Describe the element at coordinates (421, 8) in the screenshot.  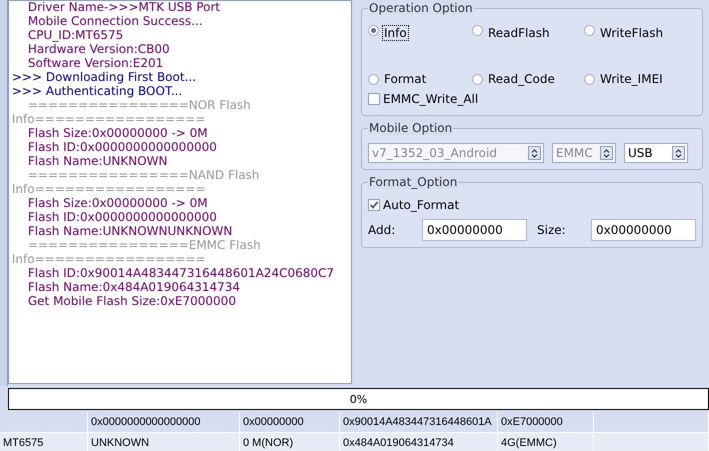
I see `group-title: Operation Option` at that location.